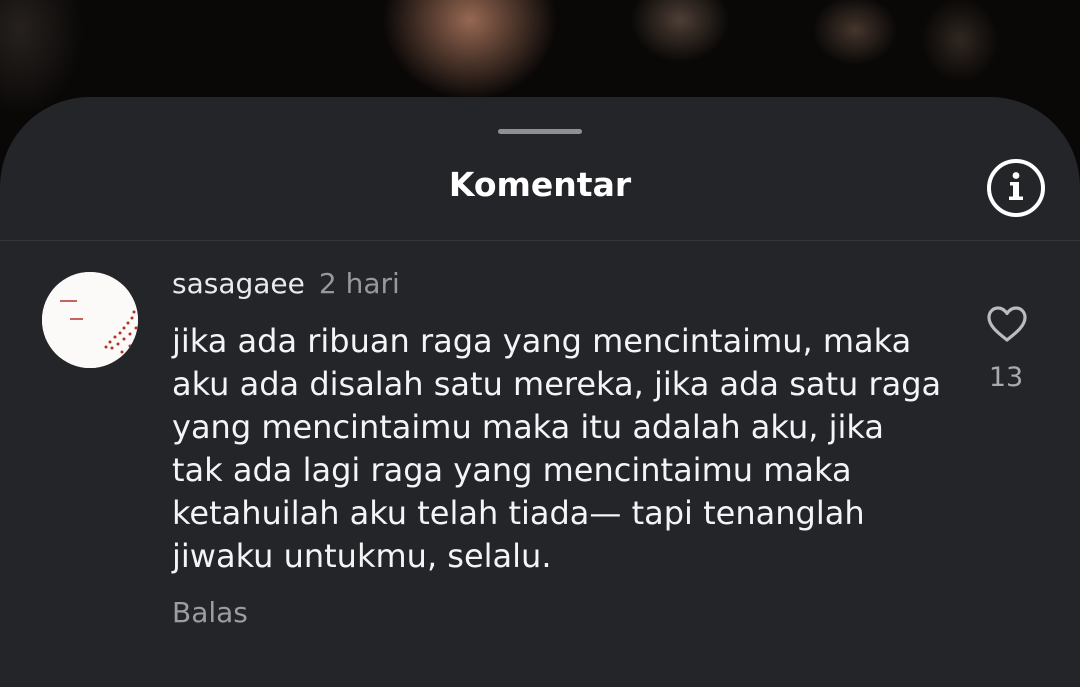  Describe the element at coordinates (359, 283) in the screenshot. I see `comment-time: 2 hari` at that location.